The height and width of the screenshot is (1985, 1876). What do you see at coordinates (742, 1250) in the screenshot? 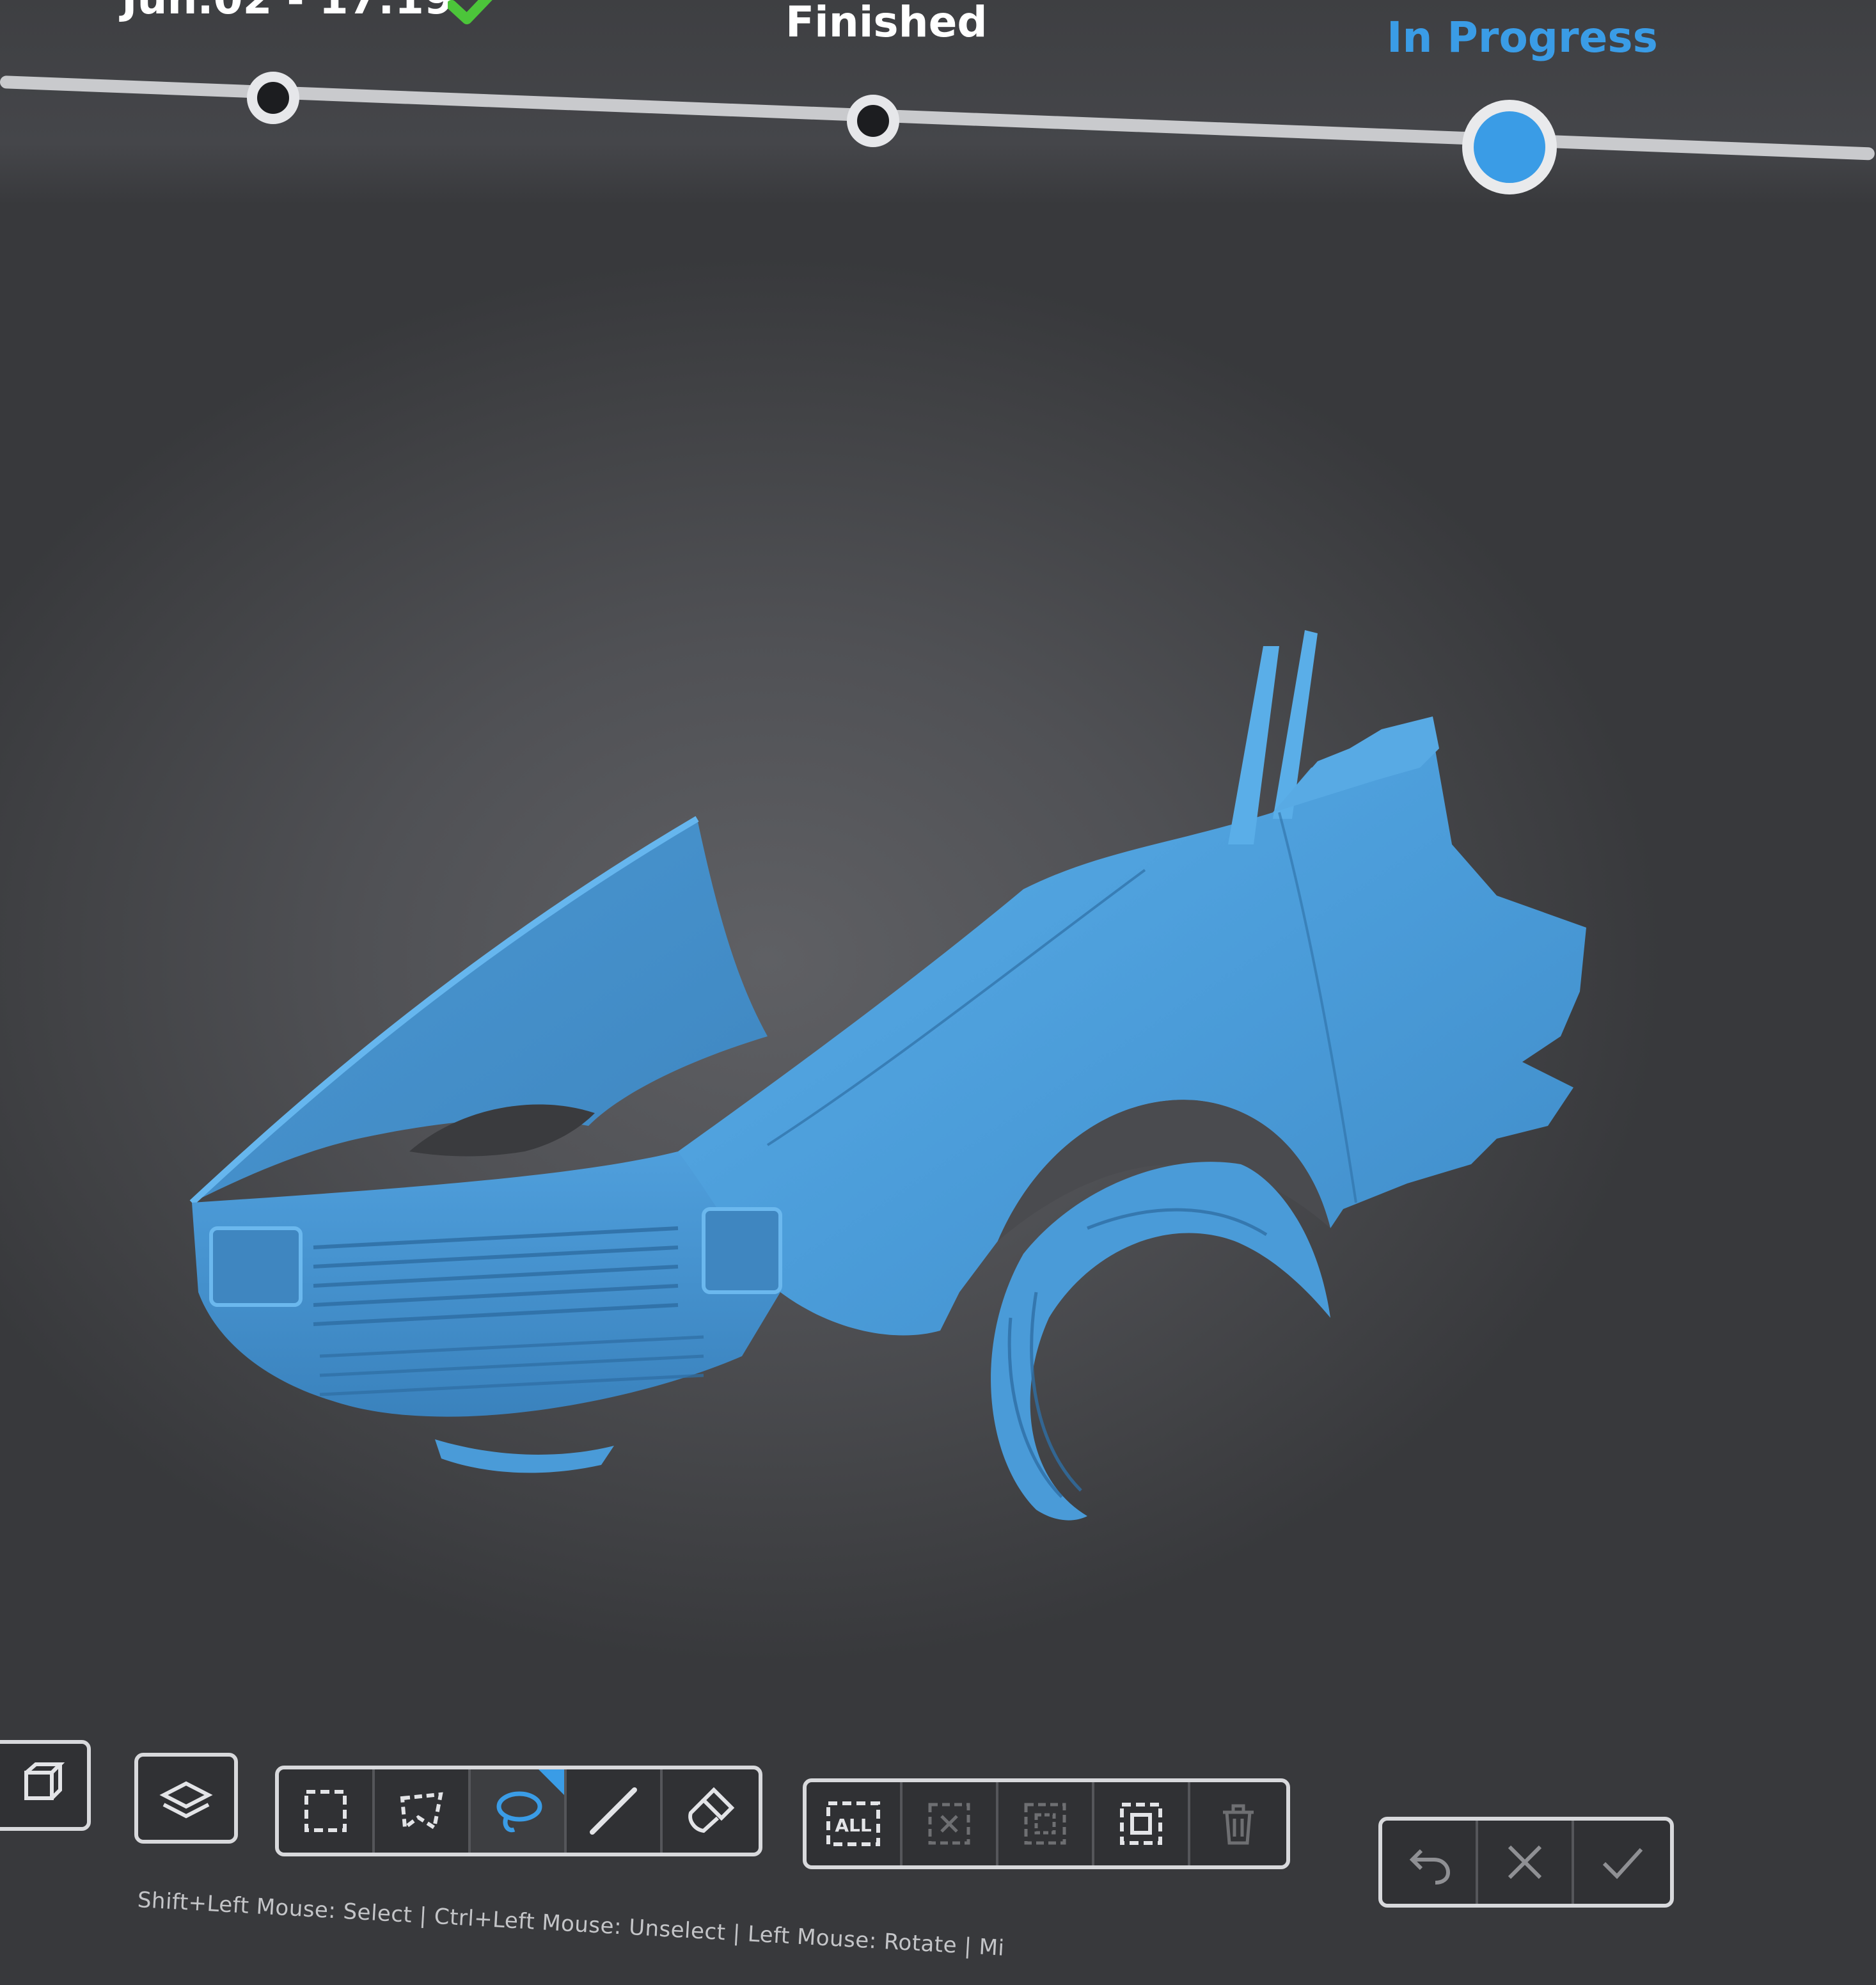
I see `headlight-right` at bounding box center [742, 1250].